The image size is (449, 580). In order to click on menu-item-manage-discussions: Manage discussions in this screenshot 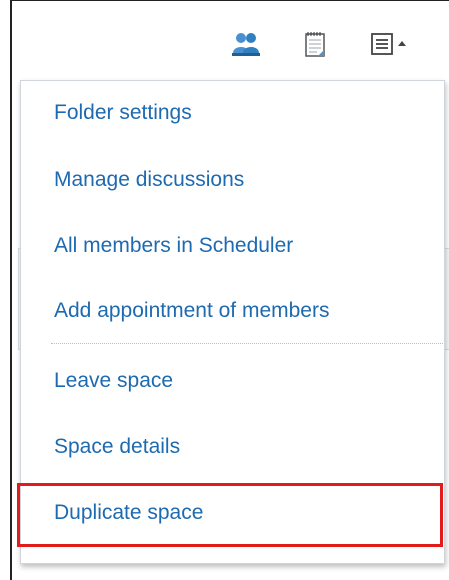, I will do `click(149, 180)`.